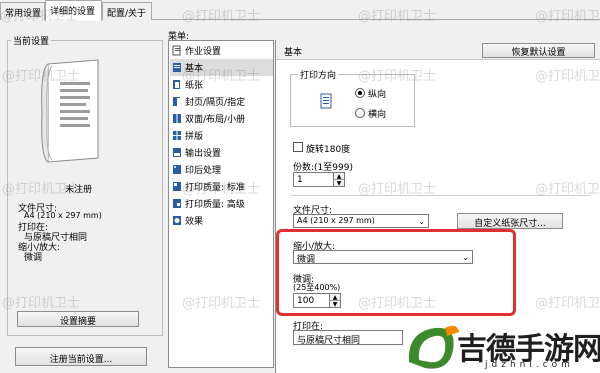  Describe the element at coordinates (328, 150) in the screenshot. I see `rotate-180-label: 旋转180度` at that location.